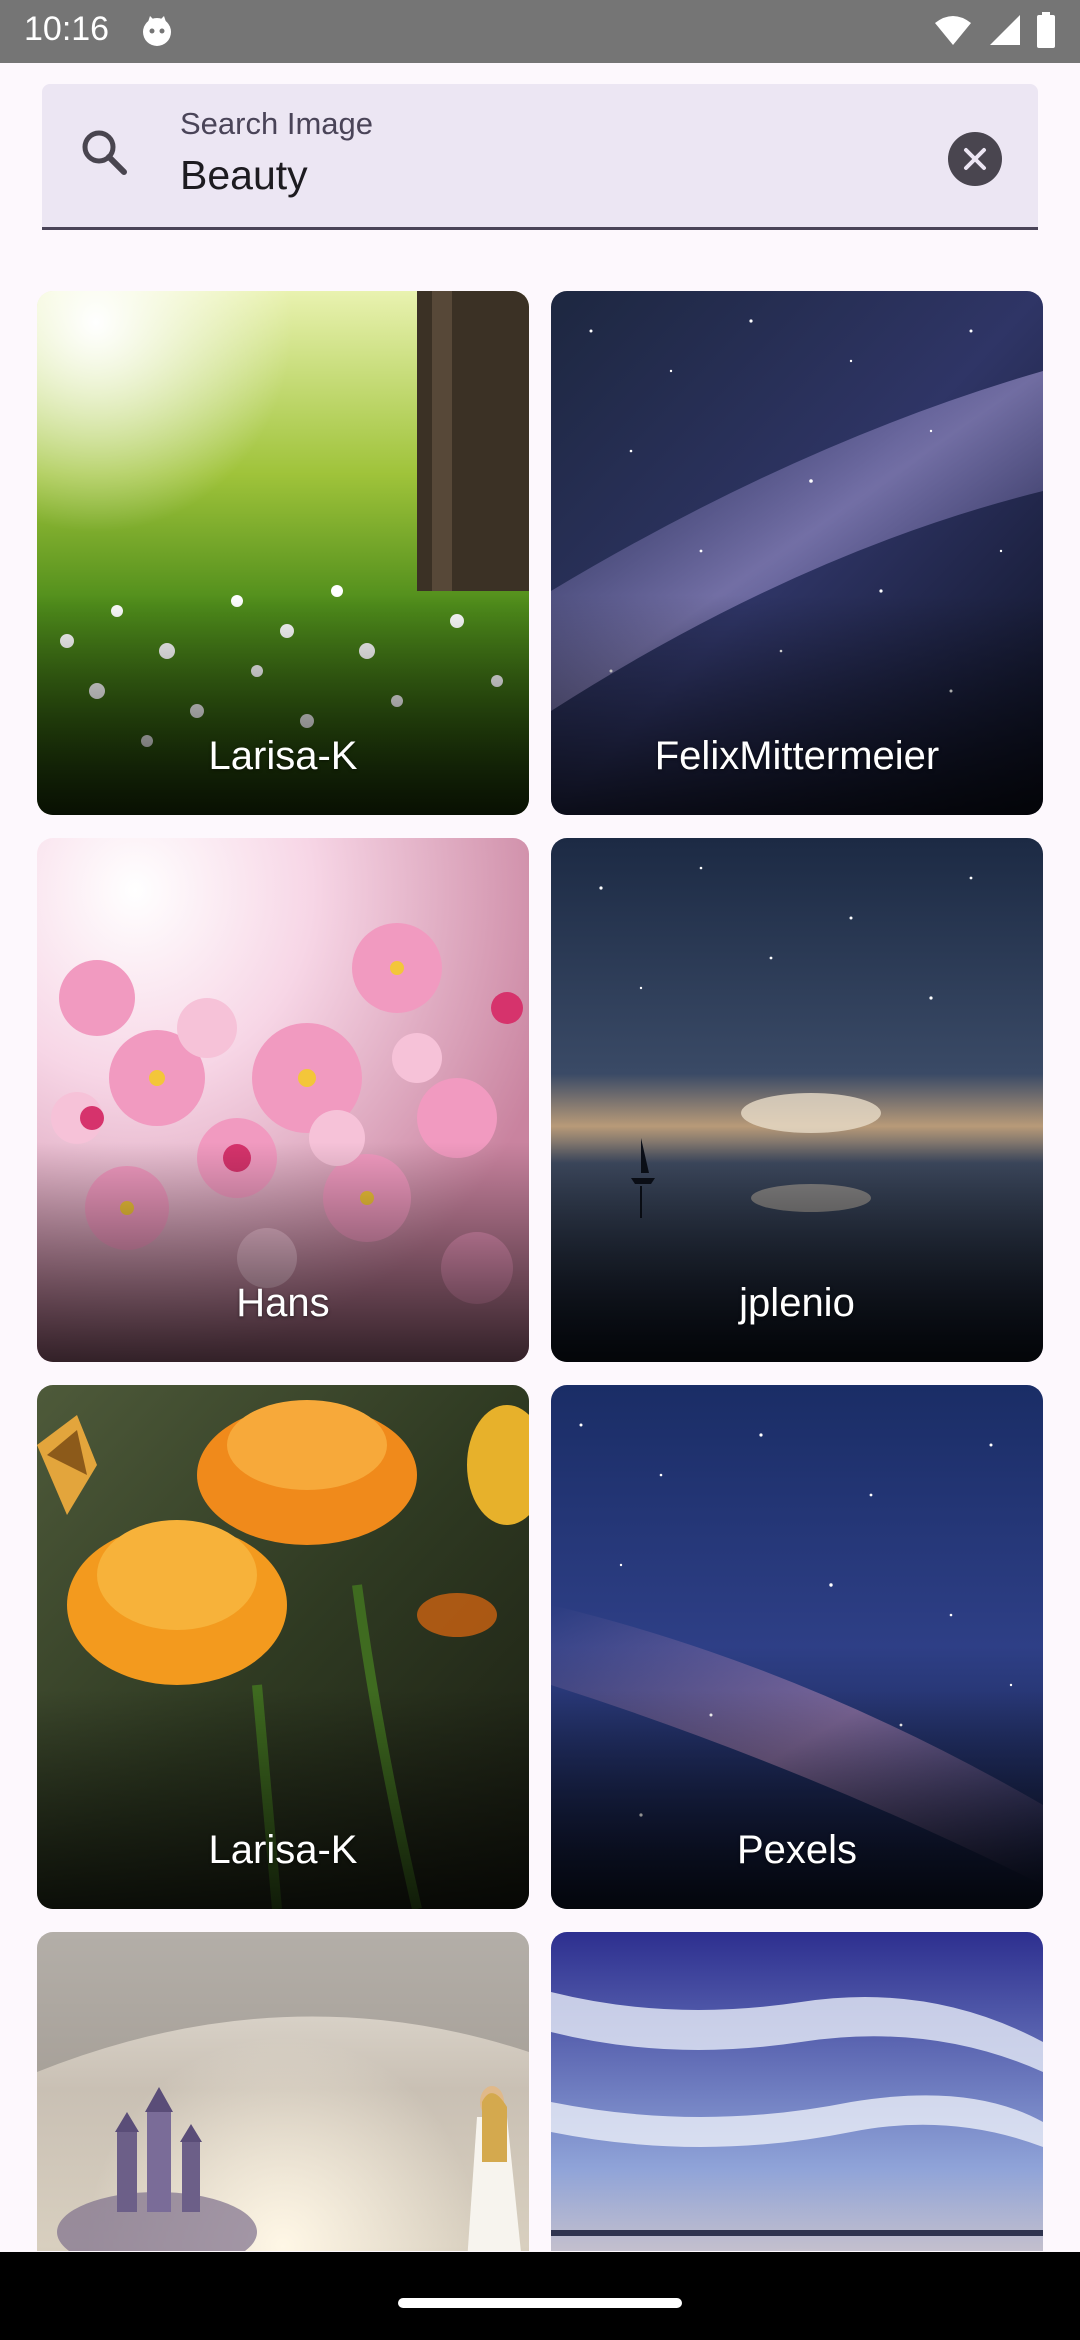 The width and height of the screenshot is (1080, 2340). Describe the element at coordinates (540, 31) in the screenshot. I see `status-bar: 10:16` at that location.